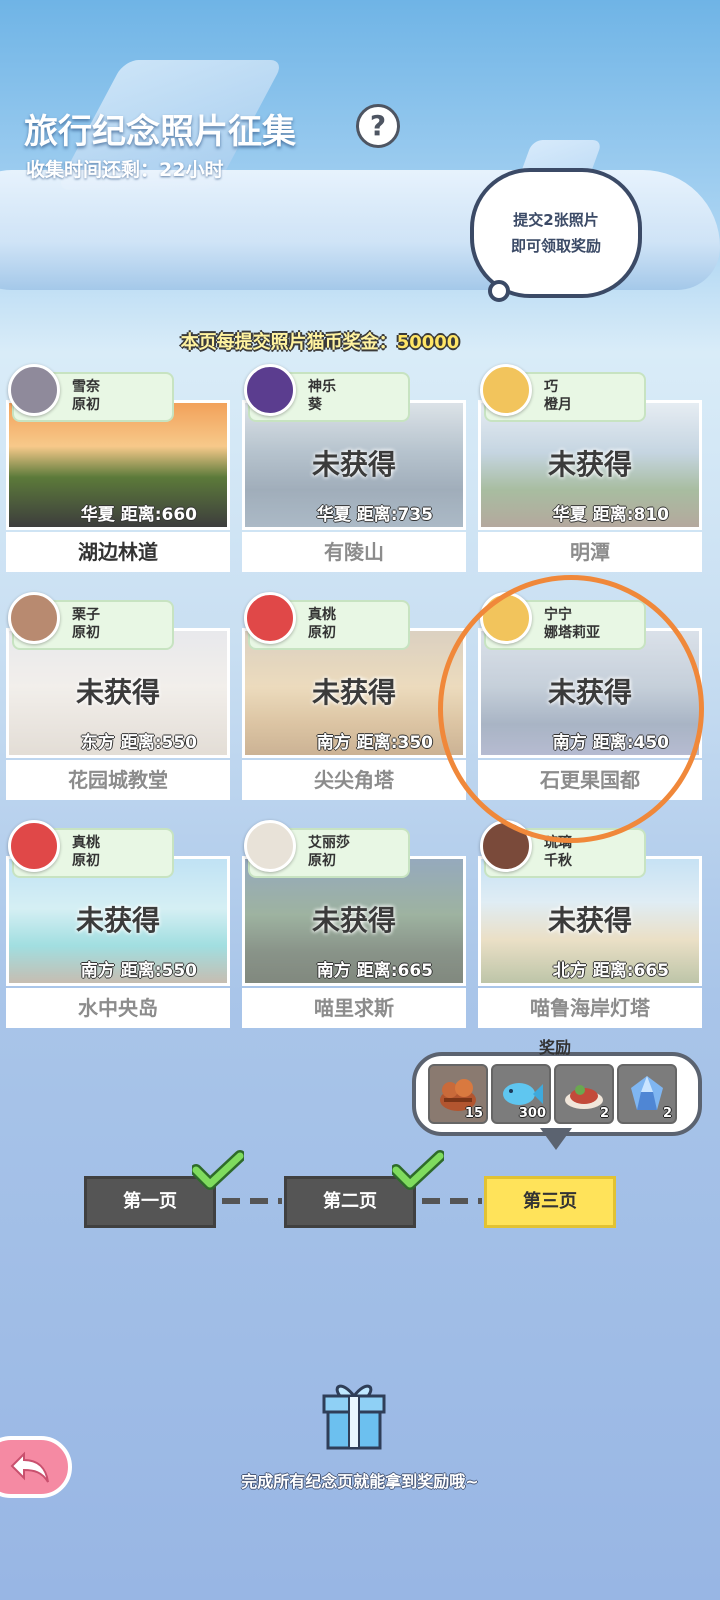  What do you see at coordinates (378, 126) in the screenshot?
I see `question-mark-icon: ?` at bounding box center [378, 126].